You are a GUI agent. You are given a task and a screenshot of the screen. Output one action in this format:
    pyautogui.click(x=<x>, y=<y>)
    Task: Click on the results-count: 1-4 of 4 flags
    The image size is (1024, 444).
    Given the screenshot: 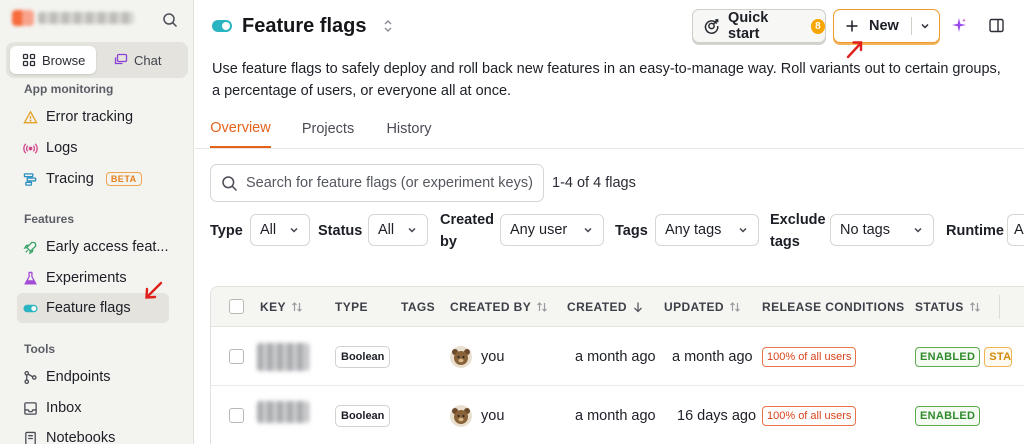 What is the action you would take?
    pyautogui.click(x=594, y=183)
    